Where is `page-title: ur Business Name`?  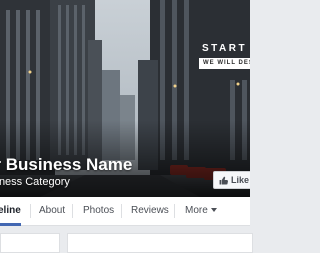 page-title: ur Business Name is located at coordinates (66, 165).